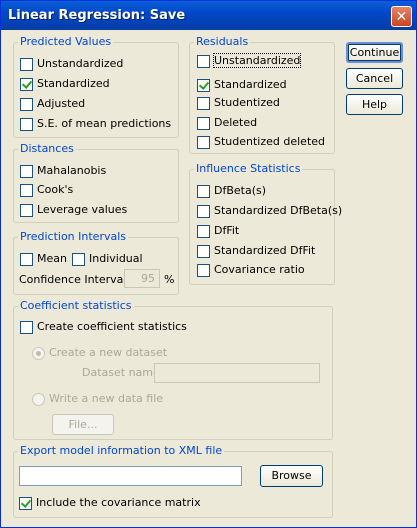 The image size is (417, 528). What do you see at coordinates (270, 141) in the screenshot?
I see `checkbox-label: Studentized deleted` at bounding box center [270, 141].